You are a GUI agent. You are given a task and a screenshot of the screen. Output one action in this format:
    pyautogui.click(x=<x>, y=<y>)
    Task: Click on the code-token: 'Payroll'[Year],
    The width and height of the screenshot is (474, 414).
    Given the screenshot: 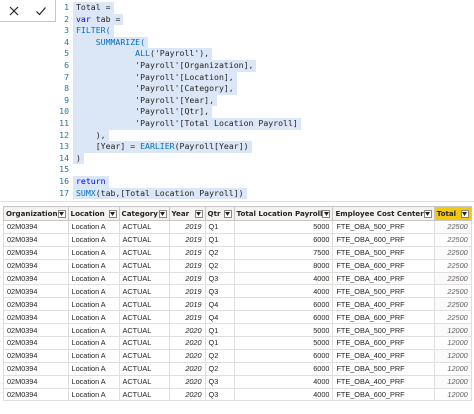 What is the action you would take?
    pyautogui.click(x=145, y=99)
    